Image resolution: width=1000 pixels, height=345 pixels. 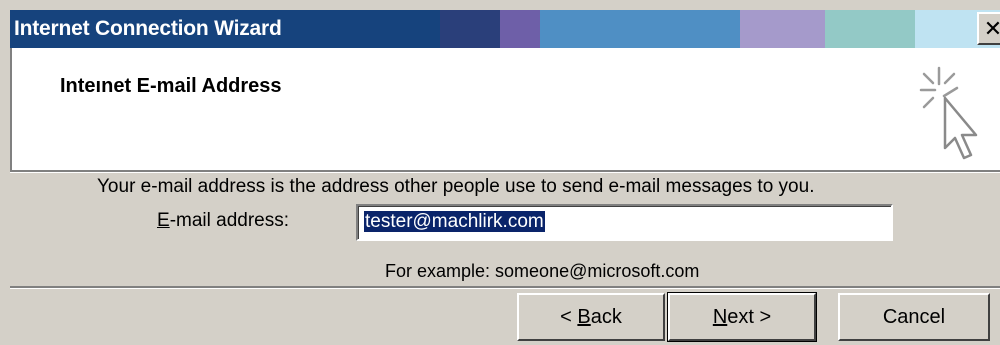 I want to click on cancel-button: Cancel, so click(x=914, y=317).